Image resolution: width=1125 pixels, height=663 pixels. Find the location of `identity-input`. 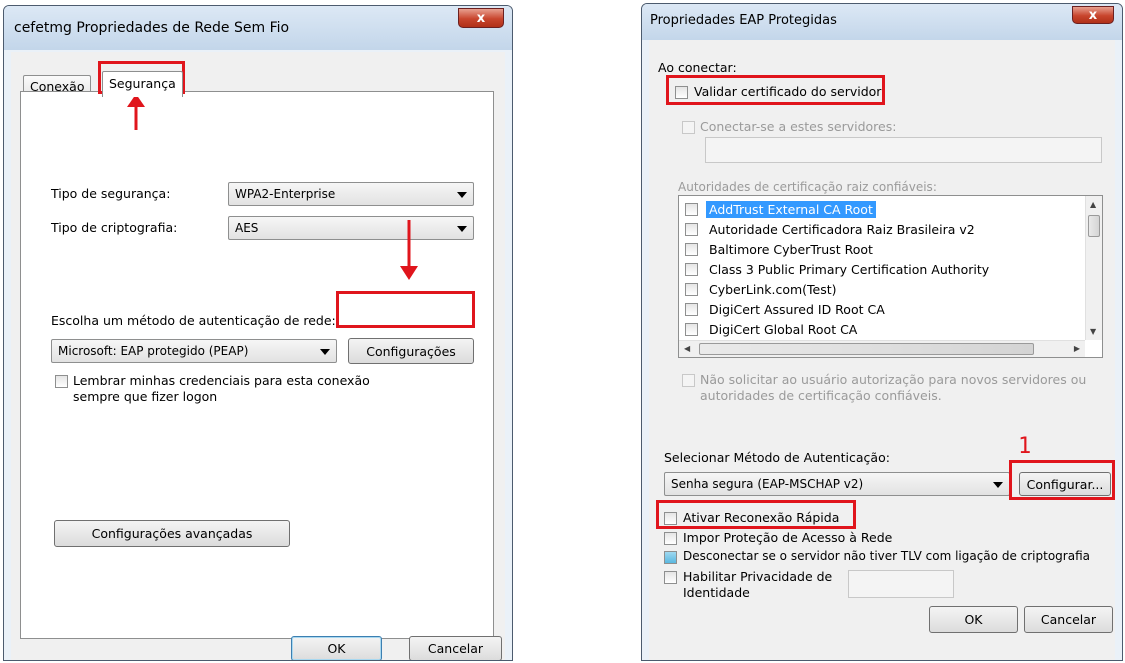

identity-input is located at coordinates (901, 584).